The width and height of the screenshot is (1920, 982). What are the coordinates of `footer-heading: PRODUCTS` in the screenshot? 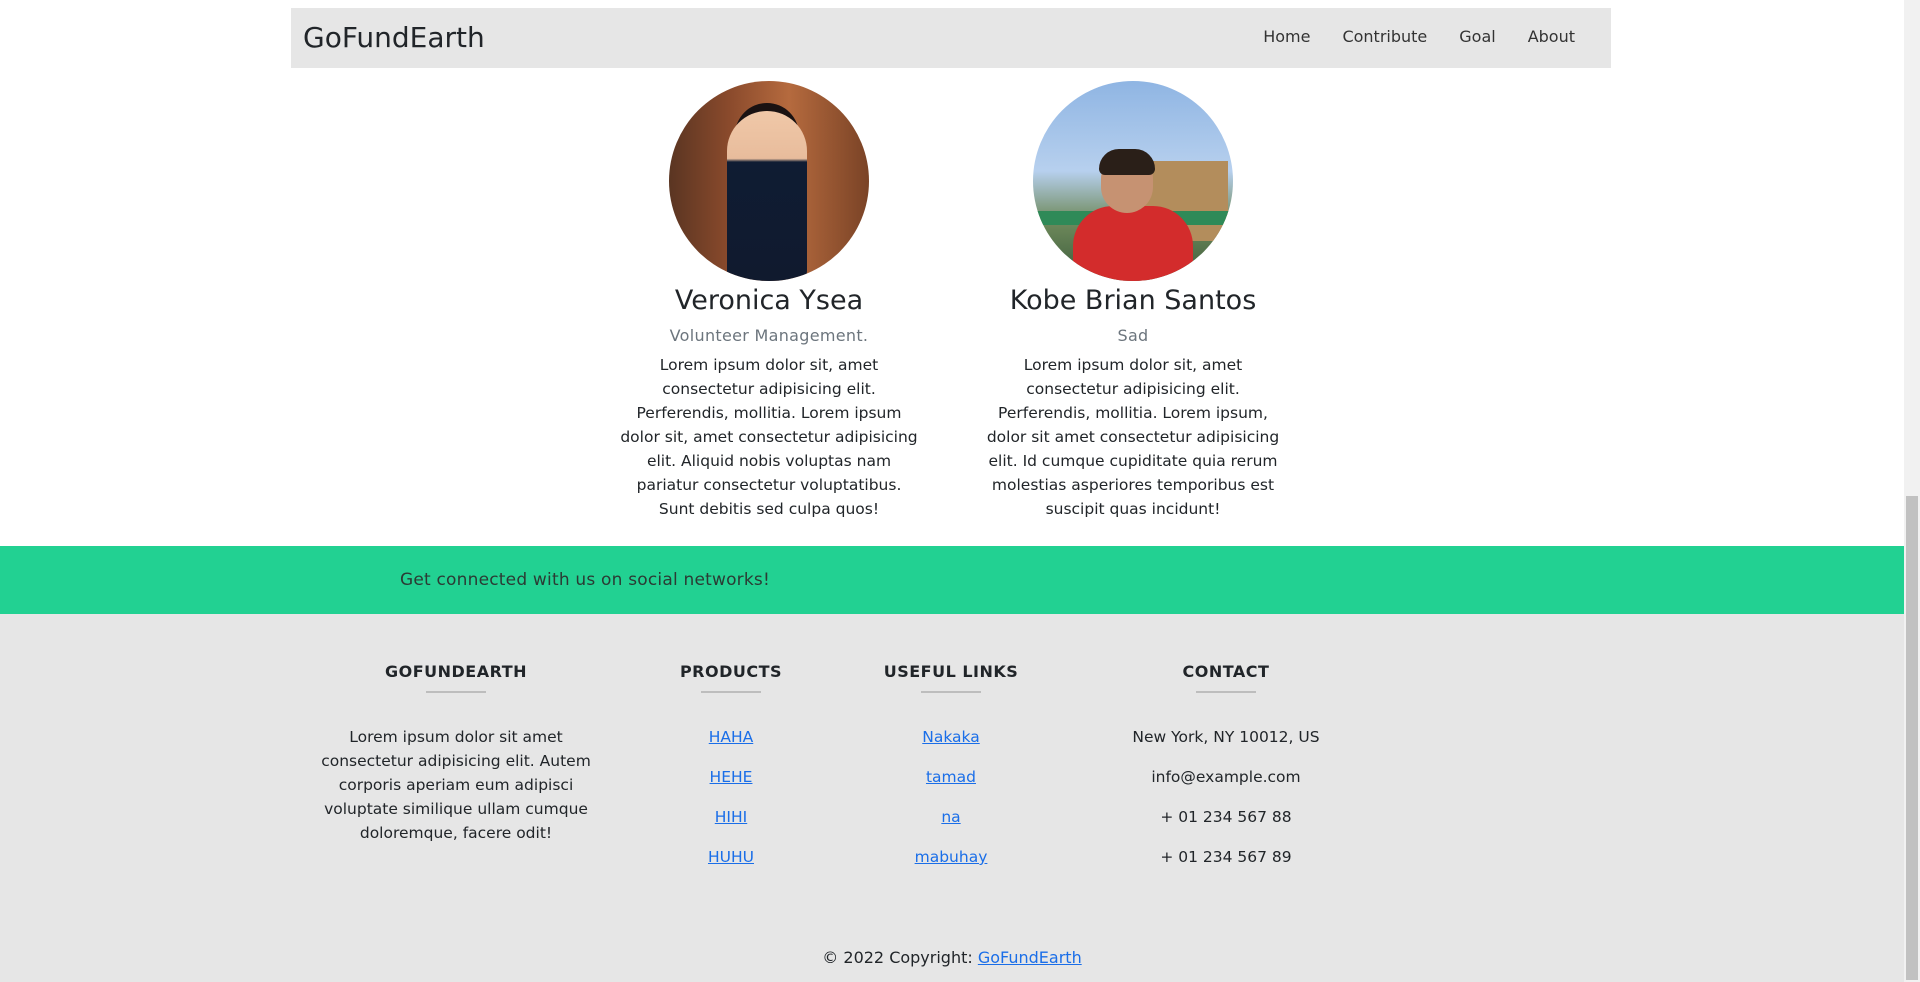 It's located at (731, 671).